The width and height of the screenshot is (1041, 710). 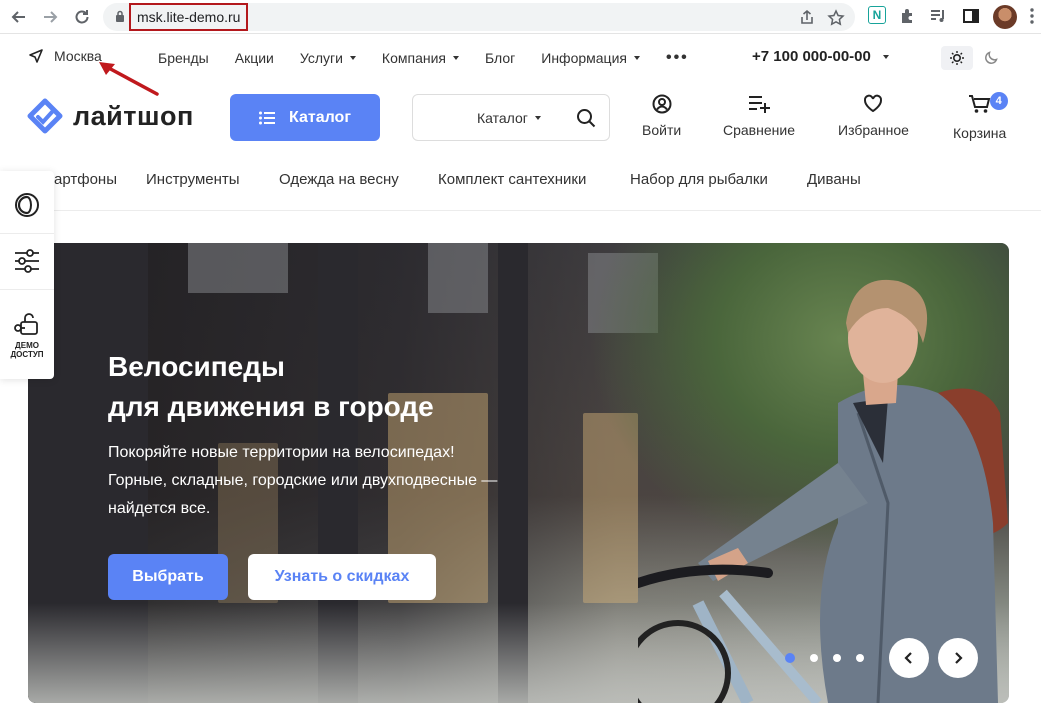 I want to click on category-item: Одежда на весну, so click(x=339, y=179).